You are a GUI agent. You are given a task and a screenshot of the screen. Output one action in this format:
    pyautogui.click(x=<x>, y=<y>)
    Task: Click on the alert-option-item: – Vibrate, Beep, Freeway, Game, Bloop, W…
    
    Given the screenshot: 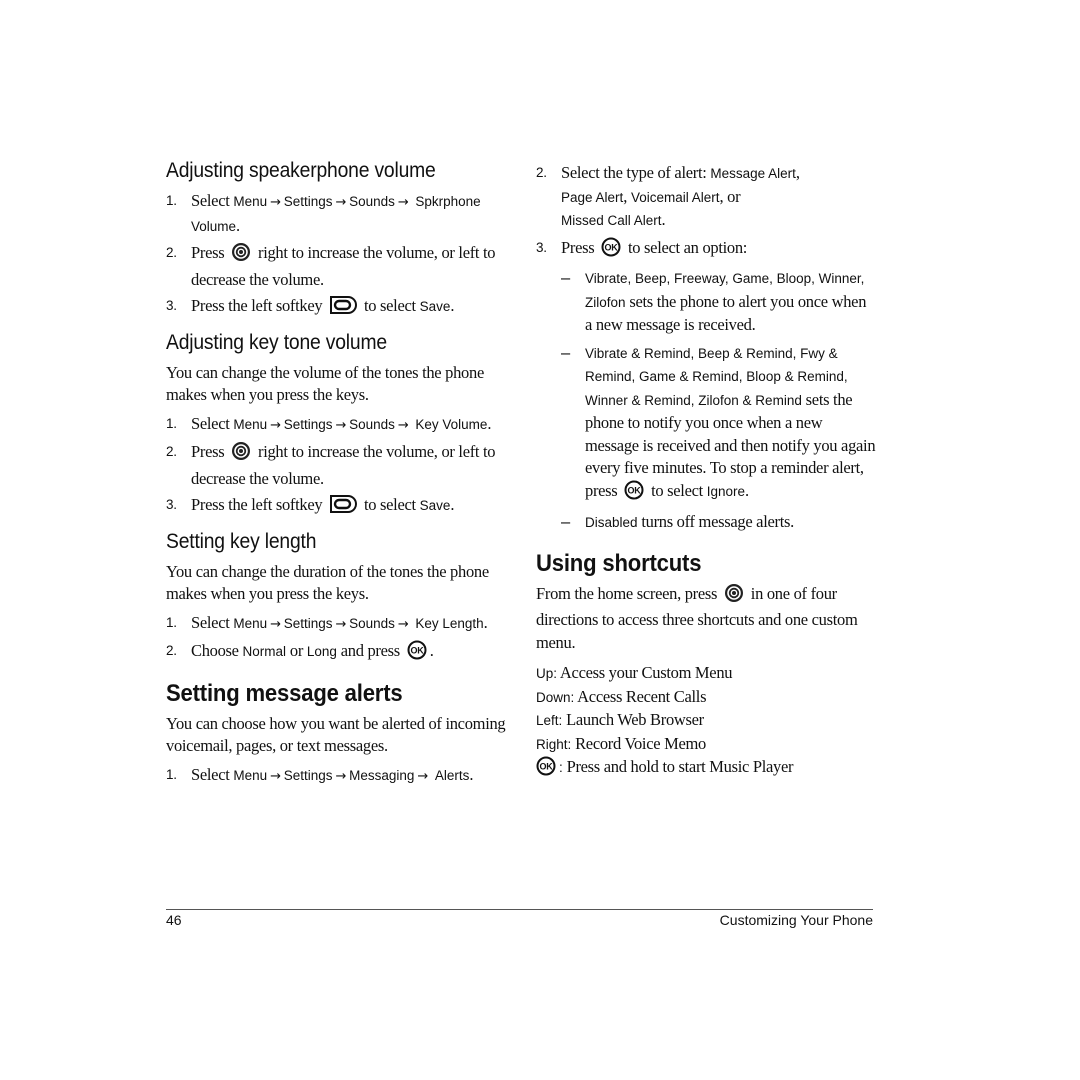 What is the action you would take?
    pyautogui.click(x=706, y=302)
    